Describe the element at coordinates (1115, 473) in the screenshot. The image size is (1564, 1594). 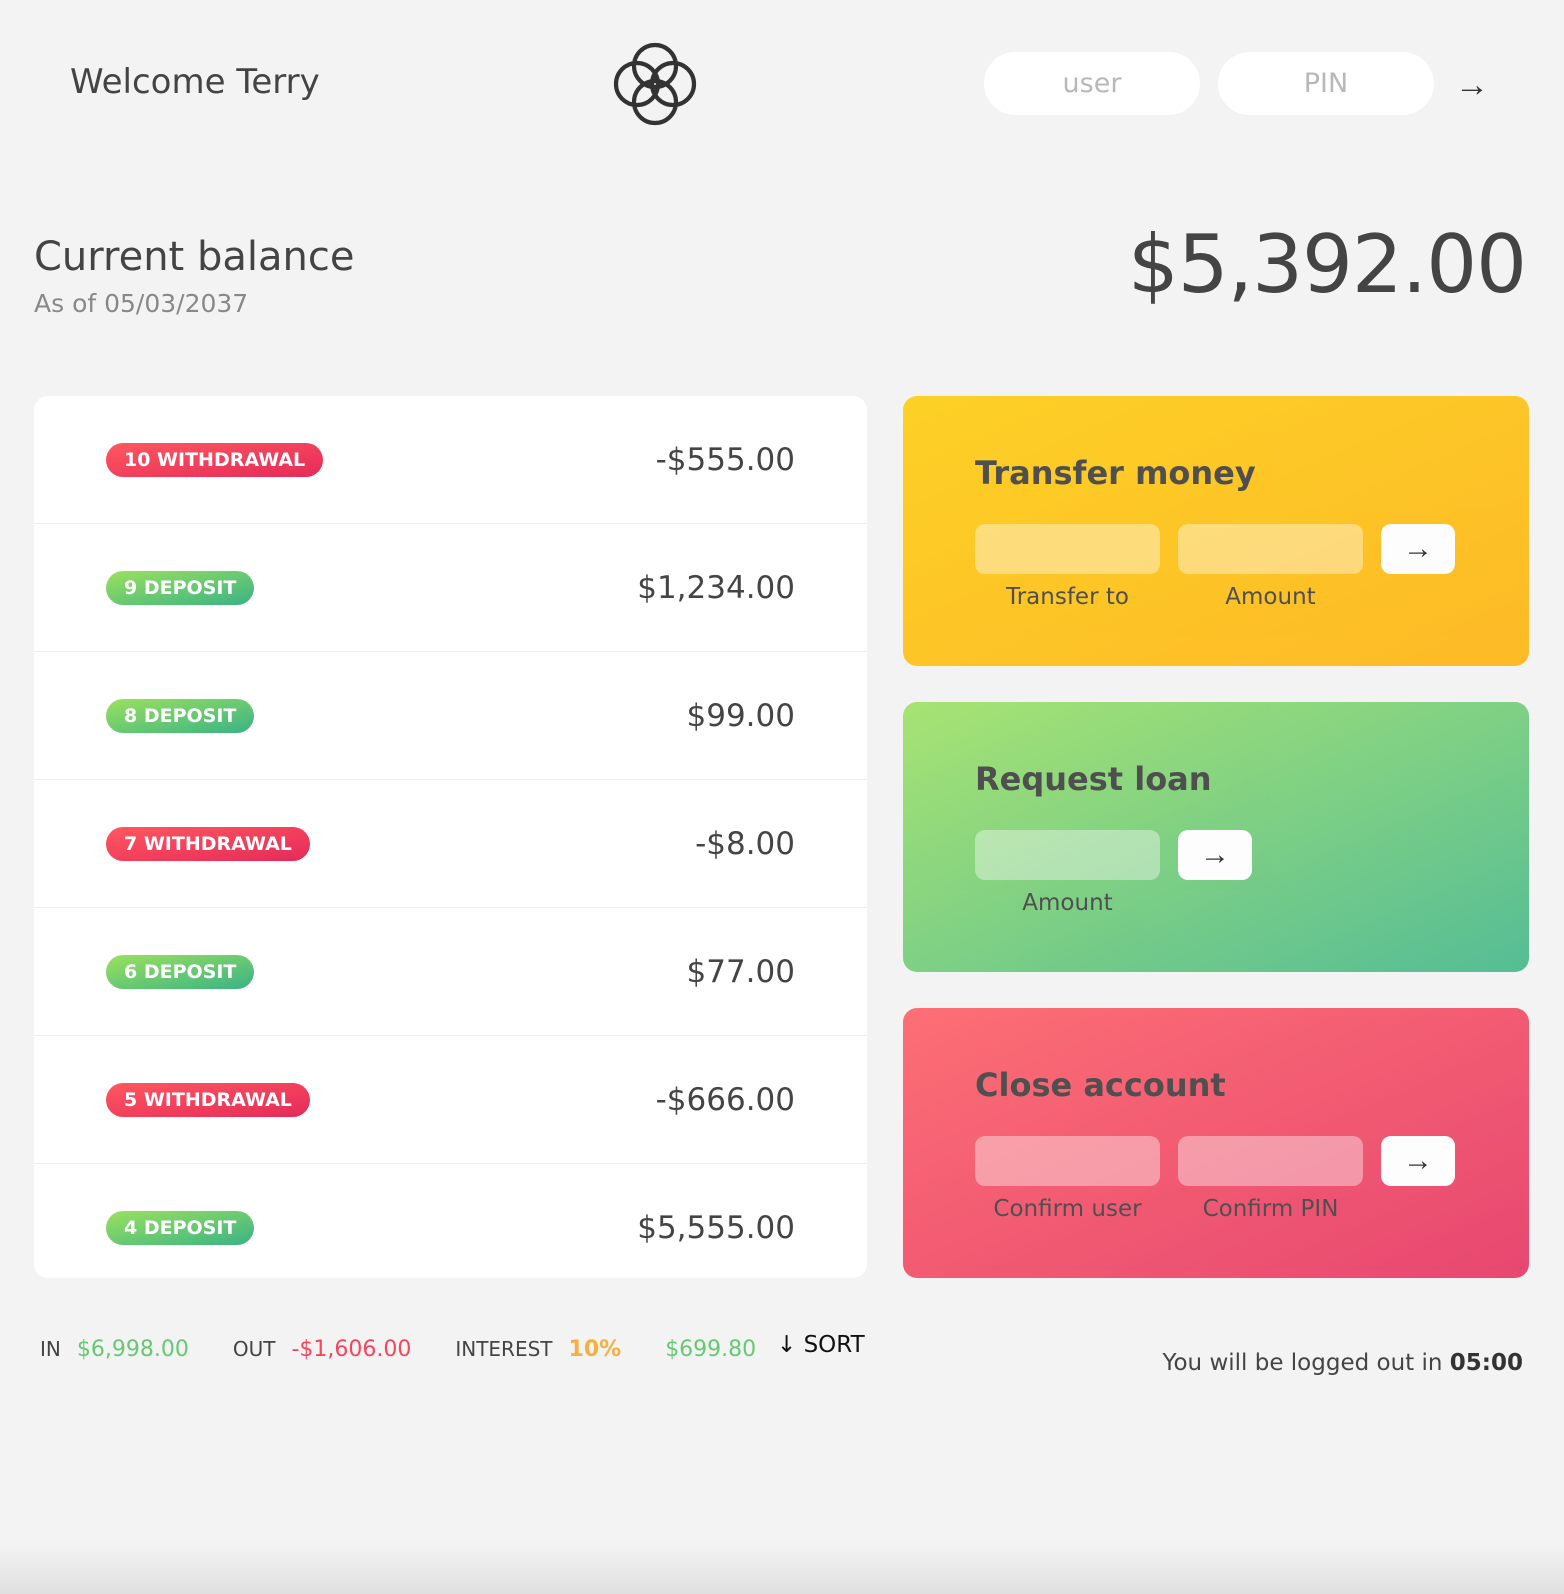
I see `transfer-title: Transfer money` at that location.